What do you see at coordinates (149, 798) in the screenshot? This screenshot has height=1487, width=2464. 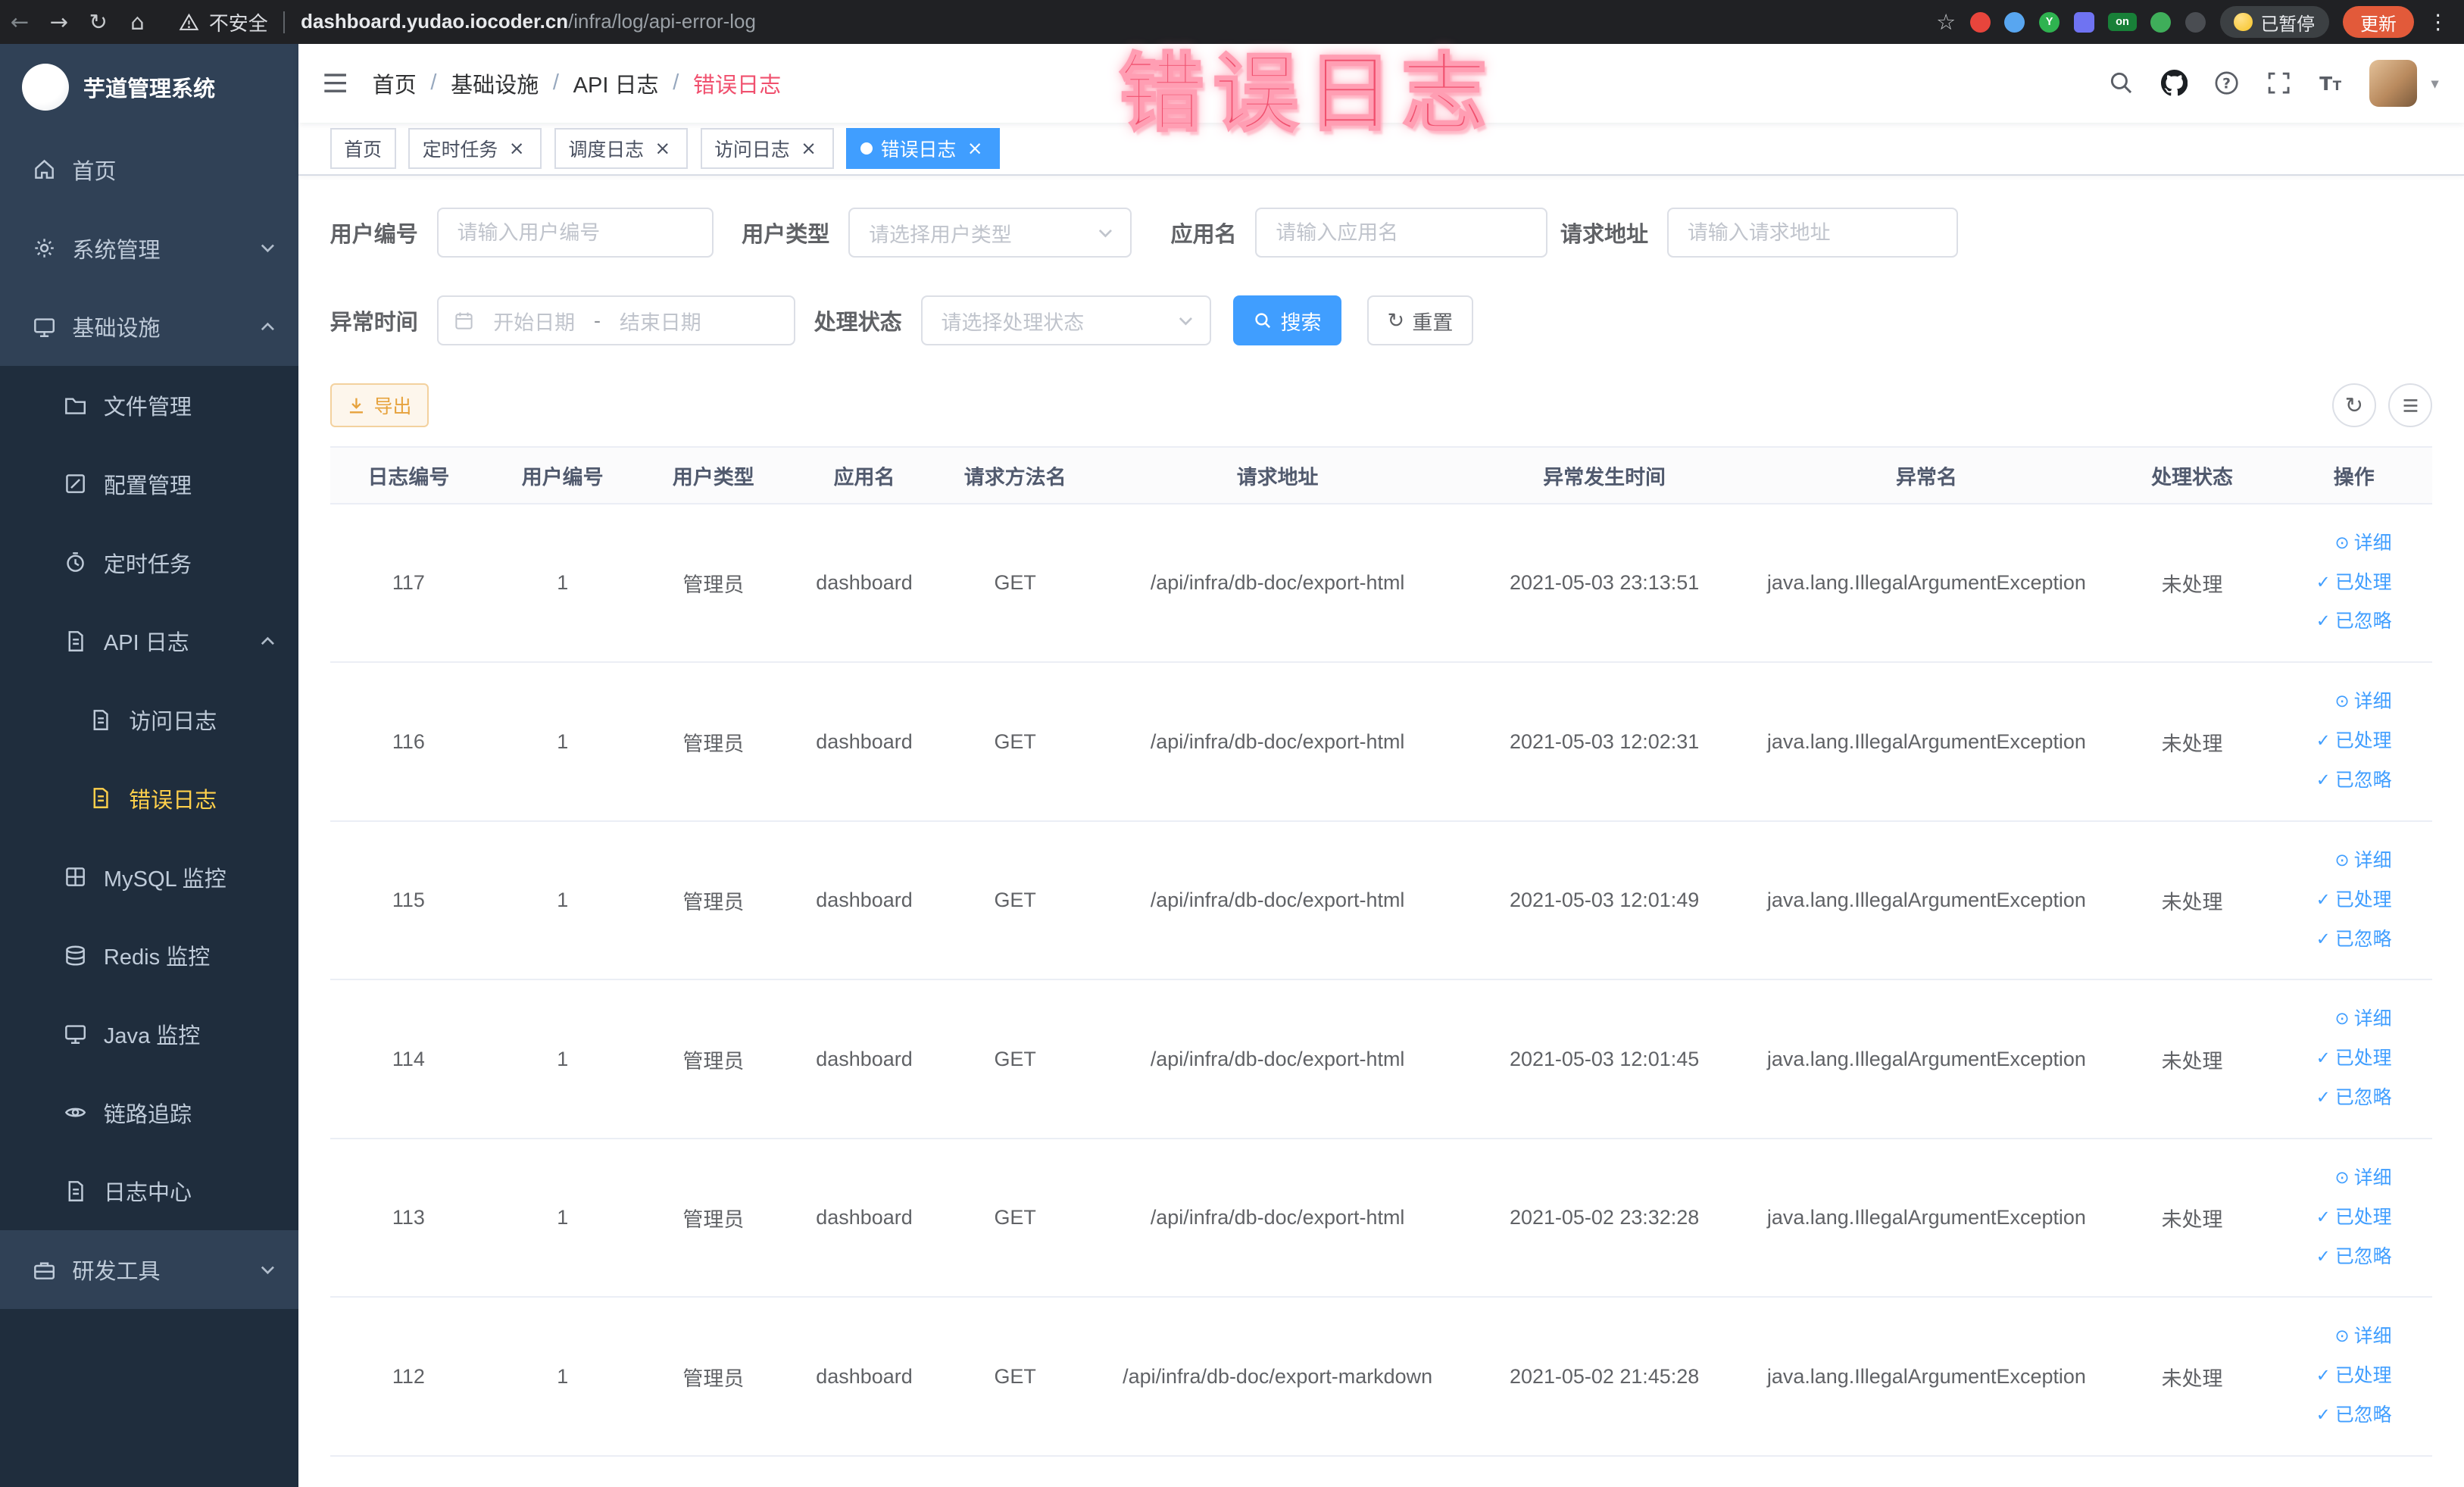 I see `sidebar-item-error-log: 错误日志` at bounding box center [149, 798].